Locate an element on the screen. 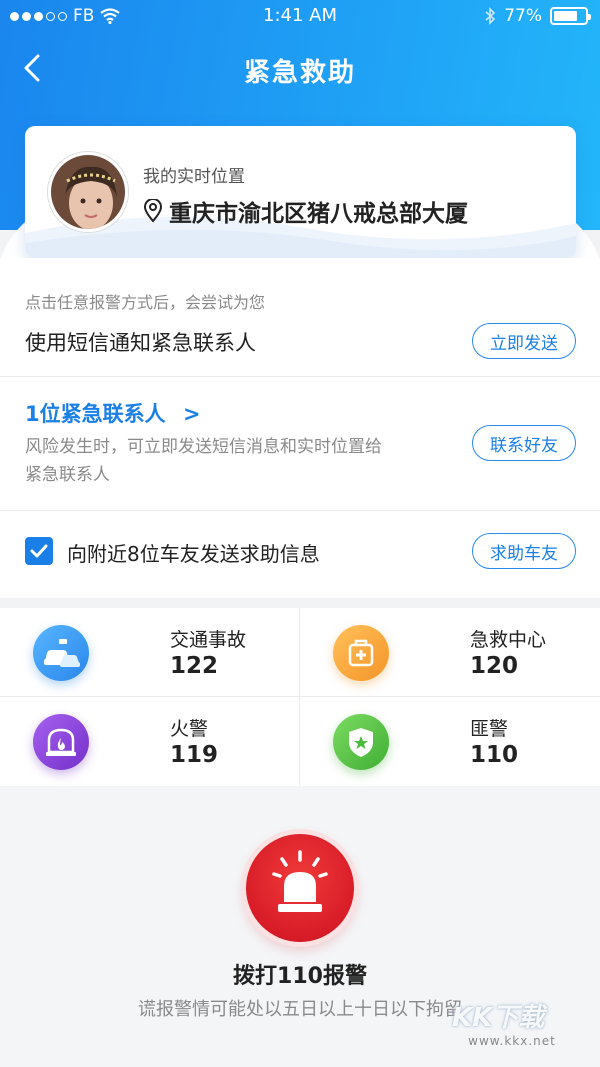  service-number: 120 is located at coordinates (494, 666).